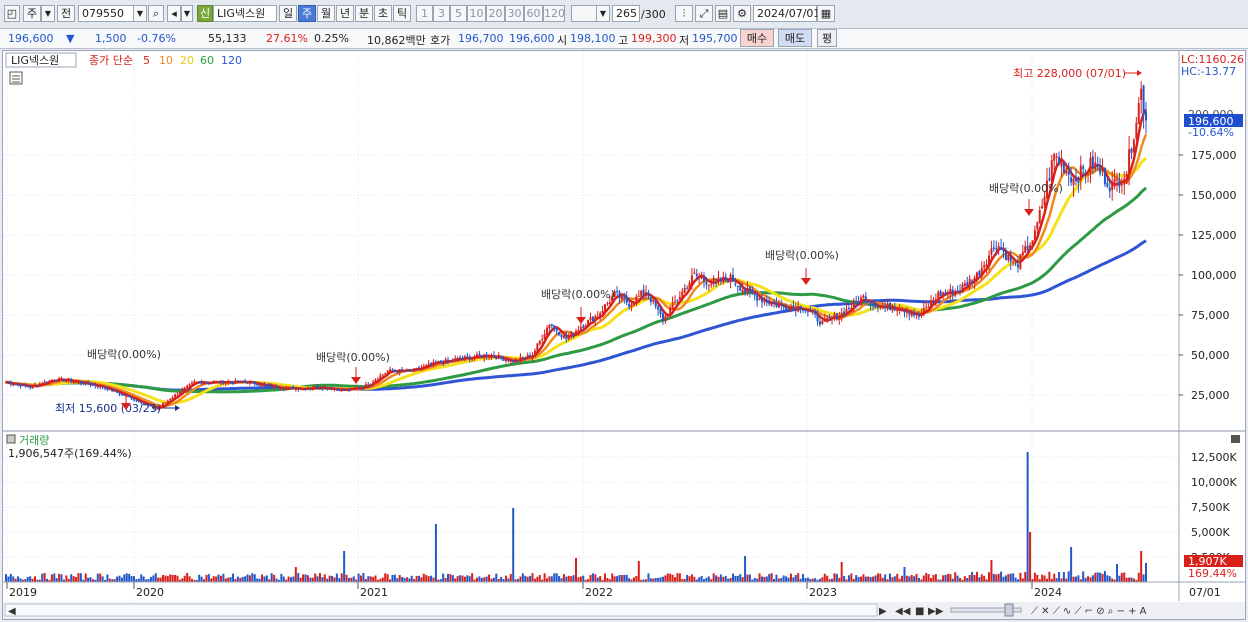 The width and height of the screenshot is (1248, 622). Describe the element at coordinates (48, 13) in the screenshot. I see `market-dropdown-icon: ▼` at that location.